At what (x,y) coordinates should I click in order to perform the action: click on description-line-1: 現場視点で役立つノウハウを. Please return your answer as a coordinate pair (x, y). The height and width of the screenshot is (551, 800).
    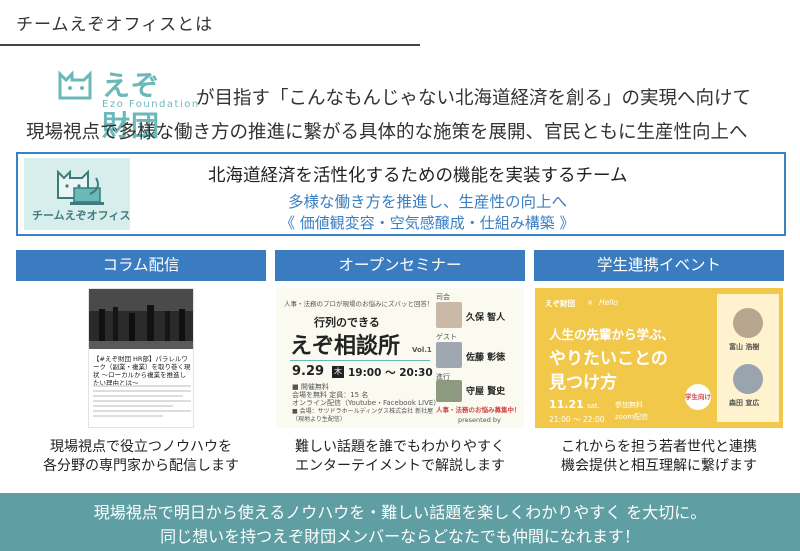
    Looking at the image, I should click on (141, 447).